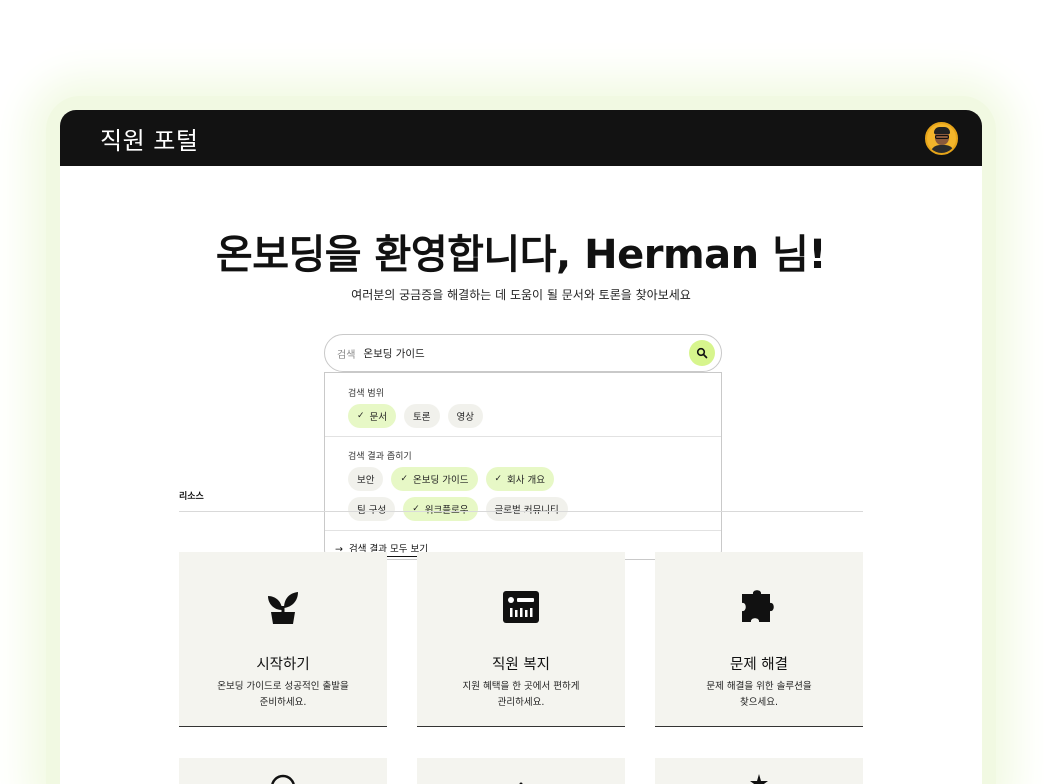 The image size is (1044, 784). Describe the element at coordinates (366, 394) in the screenshot. I see `scope-title: 검색 범위` at that location.